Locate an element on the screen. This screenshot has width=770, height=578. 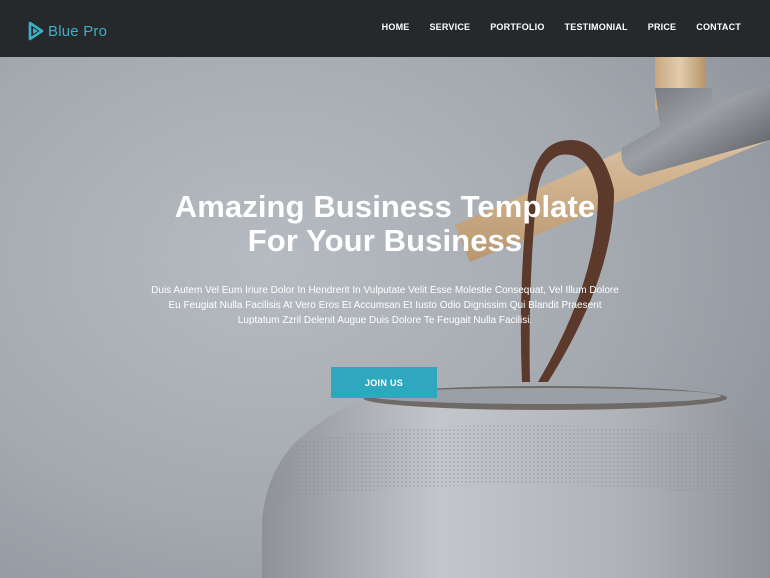
hero-title-line-1: Amazing Business Template is located at coordinates (385, 206).